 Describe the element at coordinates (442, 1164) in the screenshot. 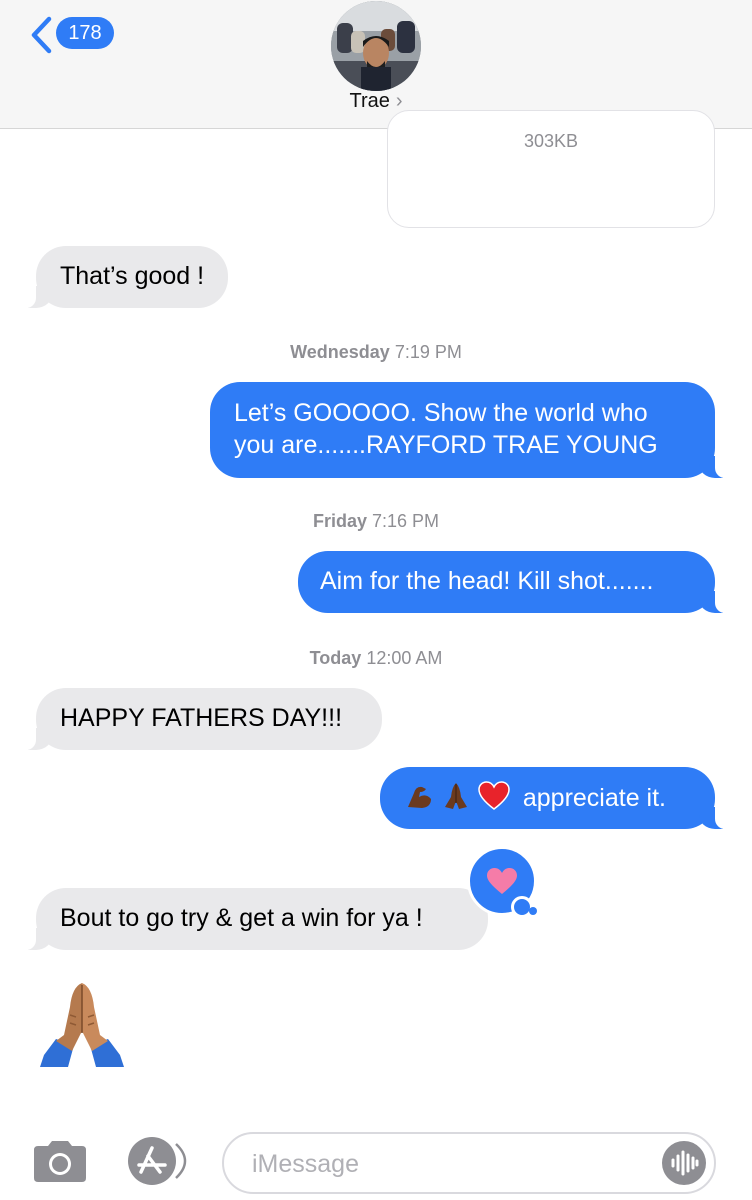

I see `message-input` at that location.